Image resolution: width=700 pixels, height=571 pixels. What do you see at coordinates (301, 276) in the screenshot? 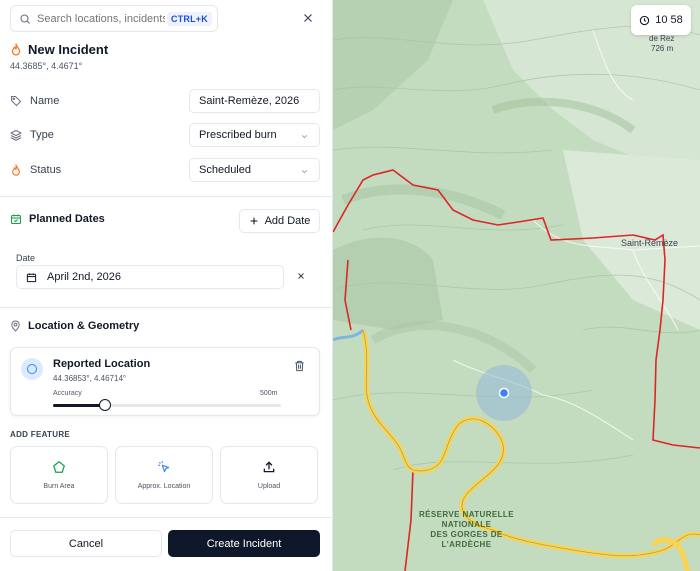
I see `clear-date-icon` at bounding box center [301, 276].